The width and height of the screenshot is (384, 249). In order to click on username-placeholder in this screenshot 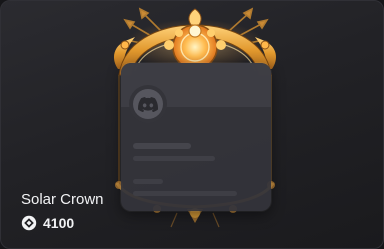, I will do `click(162, 146)`.